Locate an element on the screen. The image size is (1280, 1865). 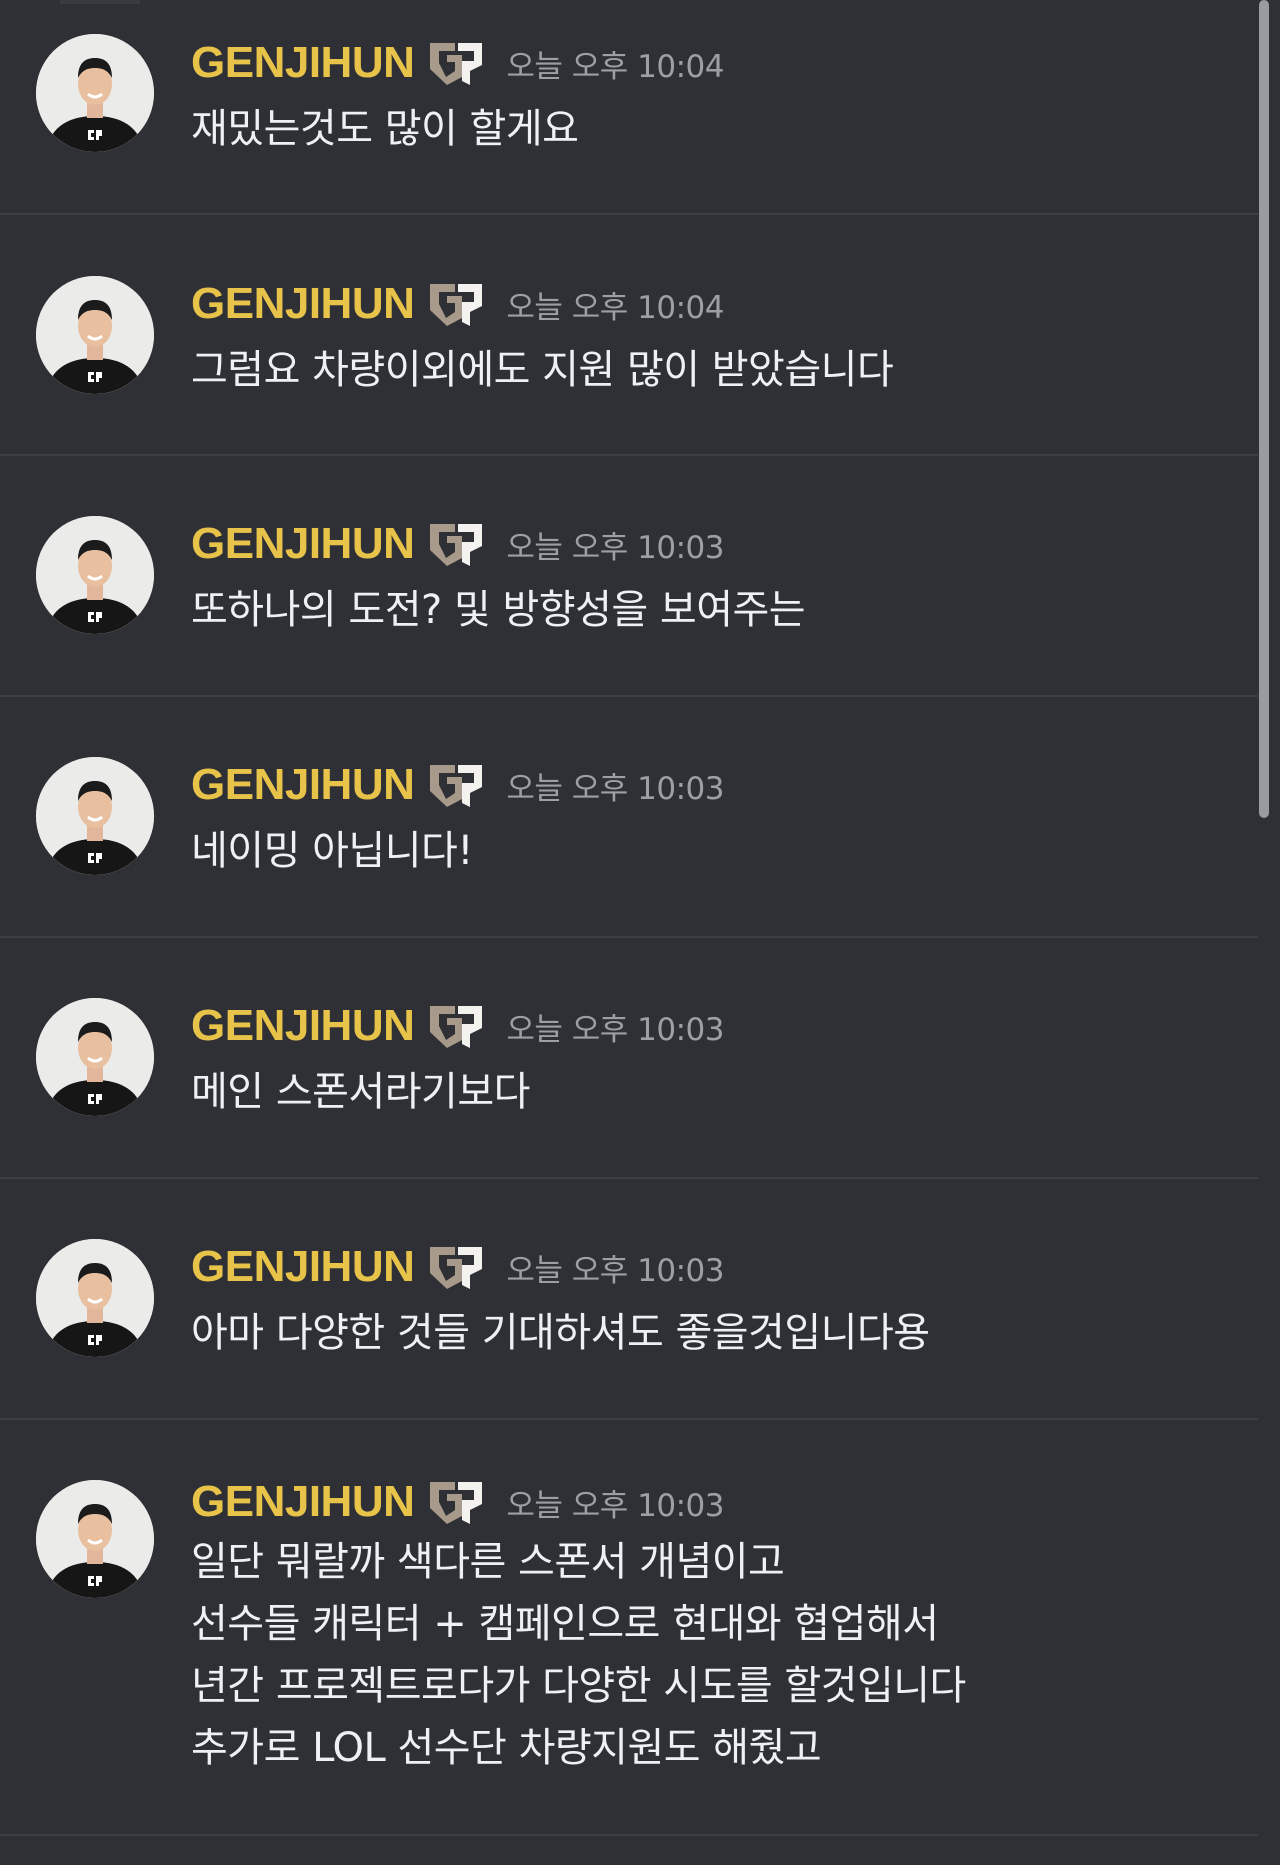
message-text: 아마 다양한 것들 기대하셔도 좋을것입니다용 is located at coordinates (704, 1333).